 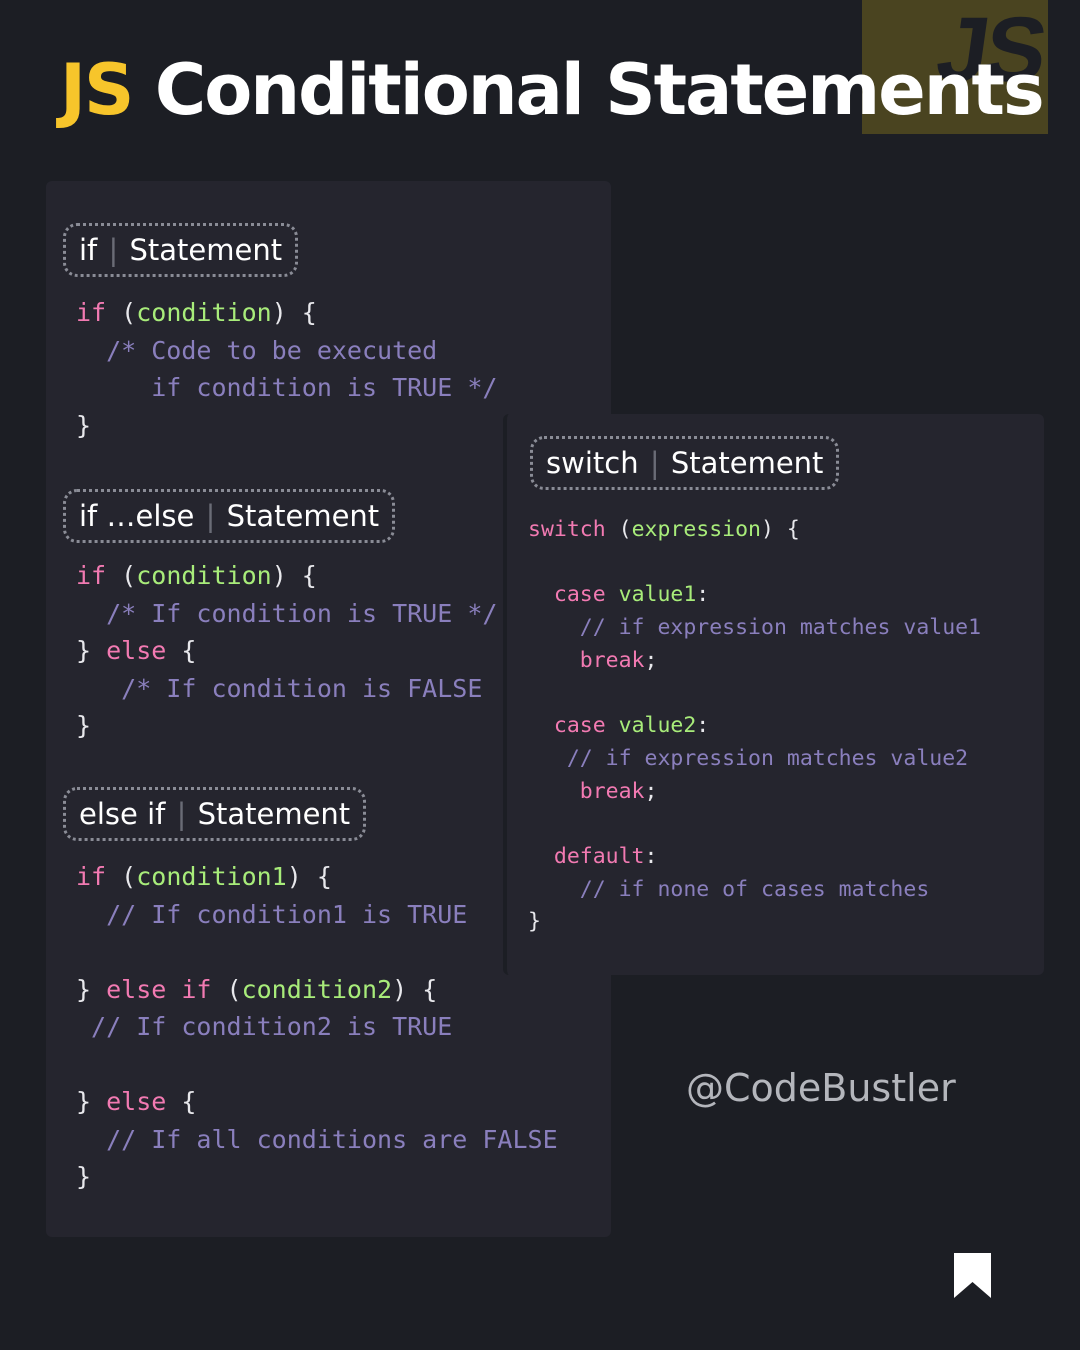 I want to click on if-else-statement-label: if …else | Statement, so click(x=229, y=516).